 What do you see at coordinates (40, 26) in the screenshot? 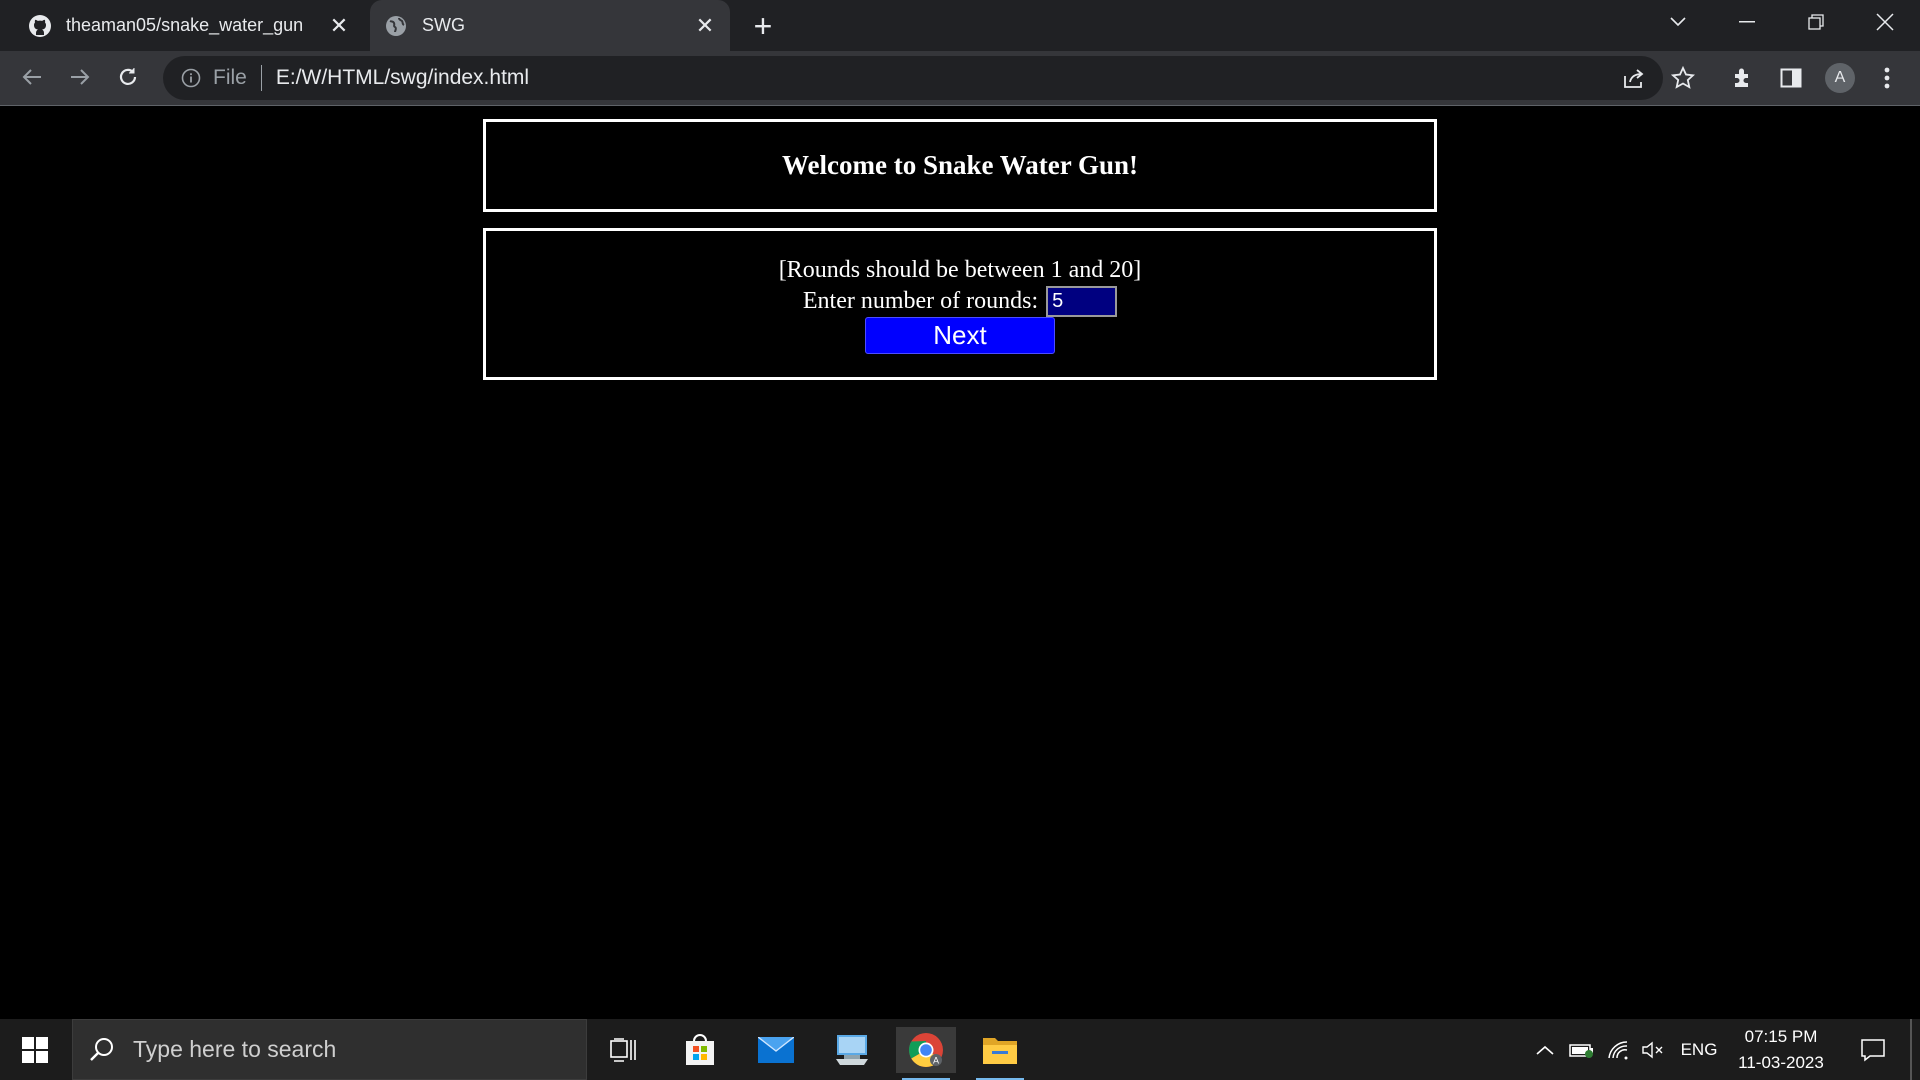
I see `github-icon` at bounding box center [40, 26].